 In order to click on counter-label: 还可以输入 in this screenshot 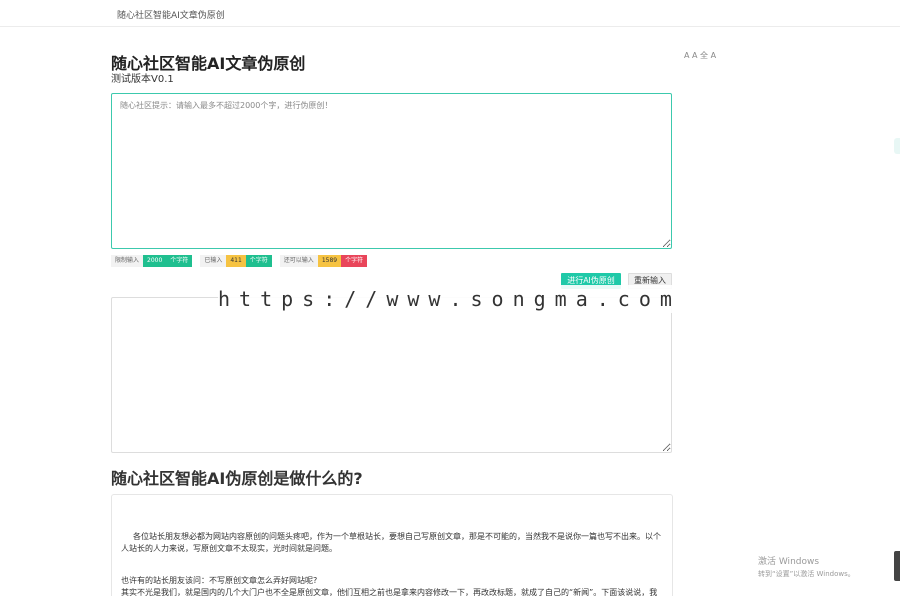, I will do `click(298, 261)`.